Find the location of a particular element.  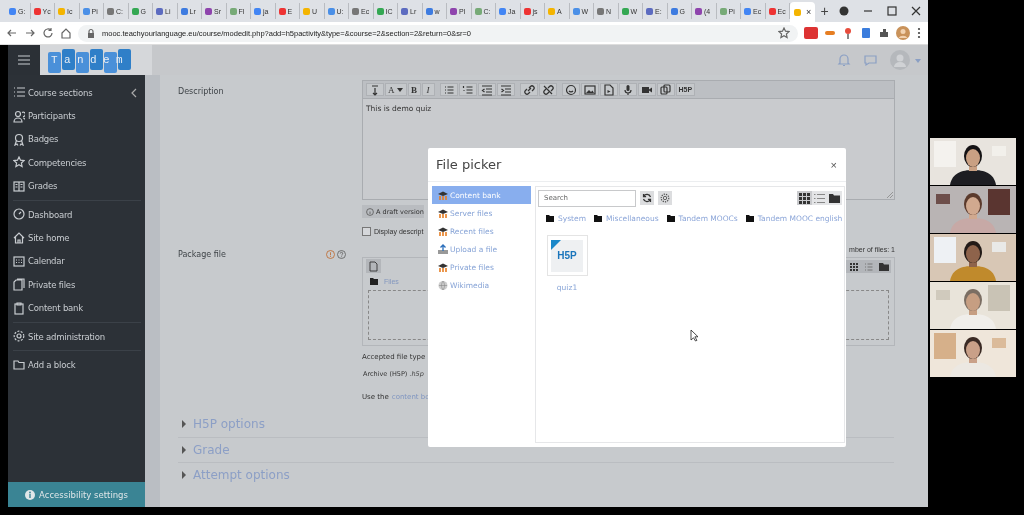

avatar-icon is located at coordinates (903, 33).